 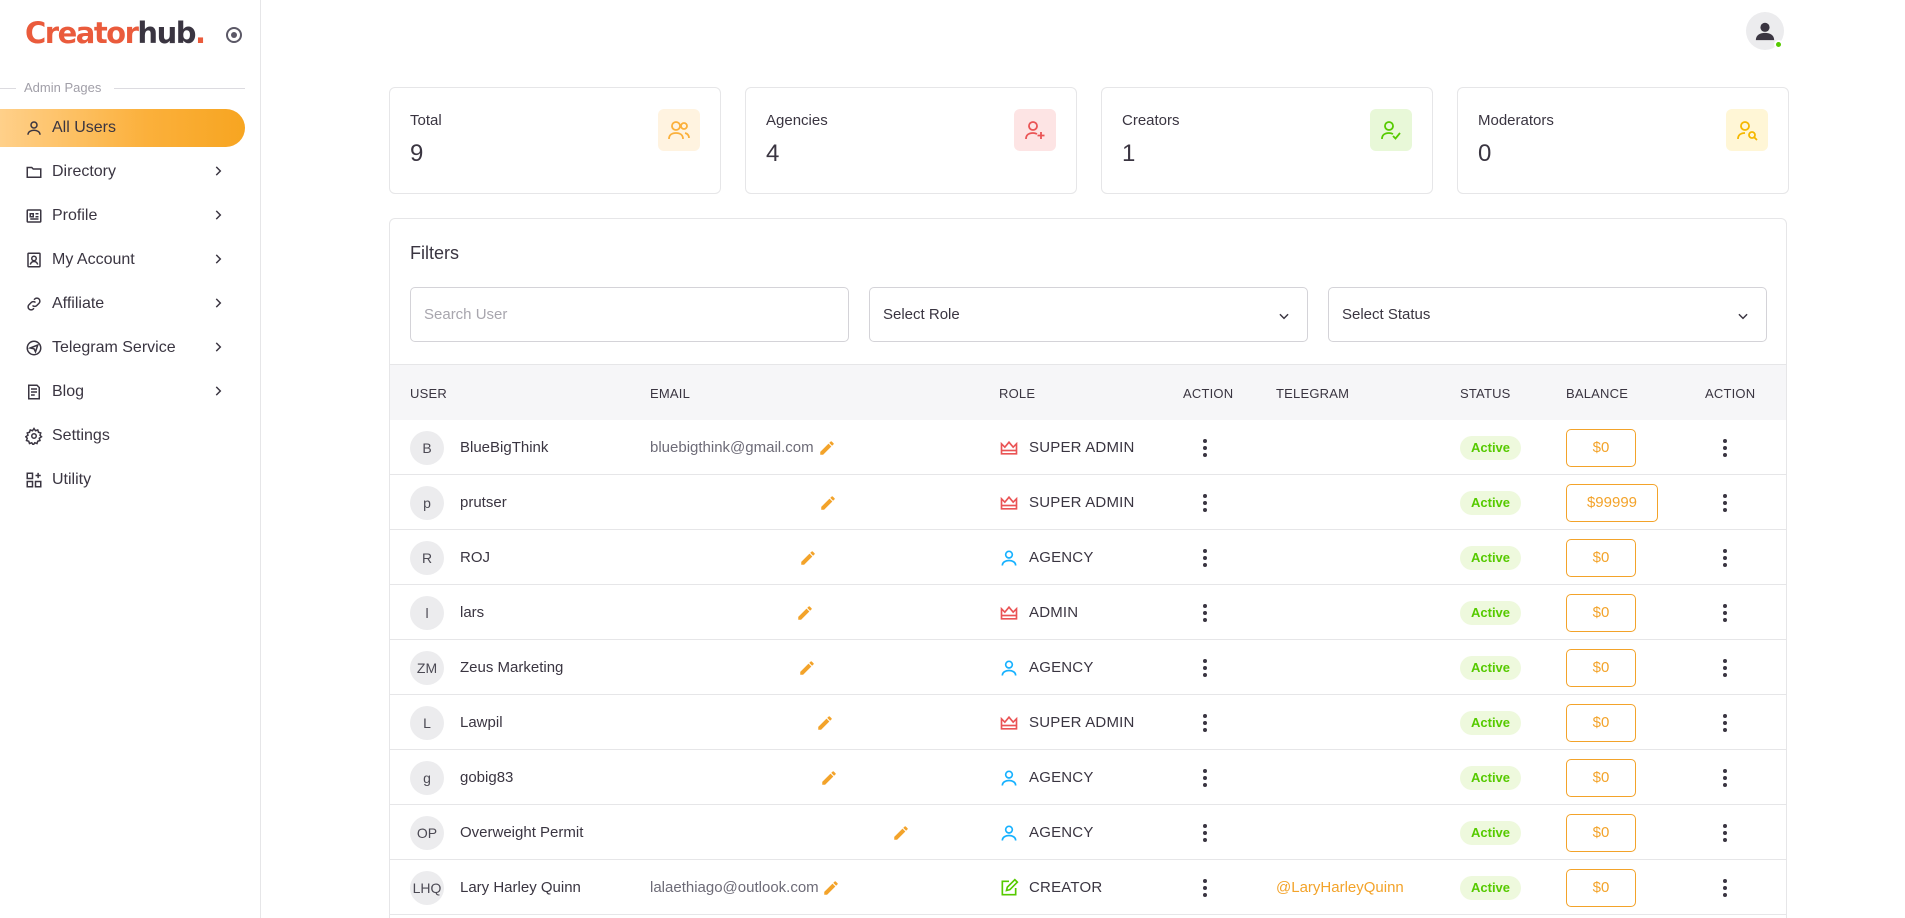 What do you see at coordinates (122, 128) in the screenshot?
I see `sidebar-item-all-users: All Users` at bounding box center [122, 128].